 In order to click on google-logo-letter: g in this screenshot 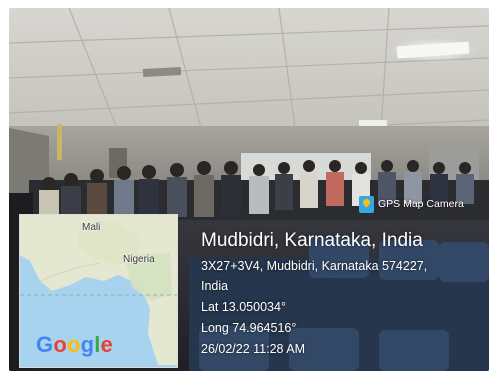, I will do `click(87, 344)`.